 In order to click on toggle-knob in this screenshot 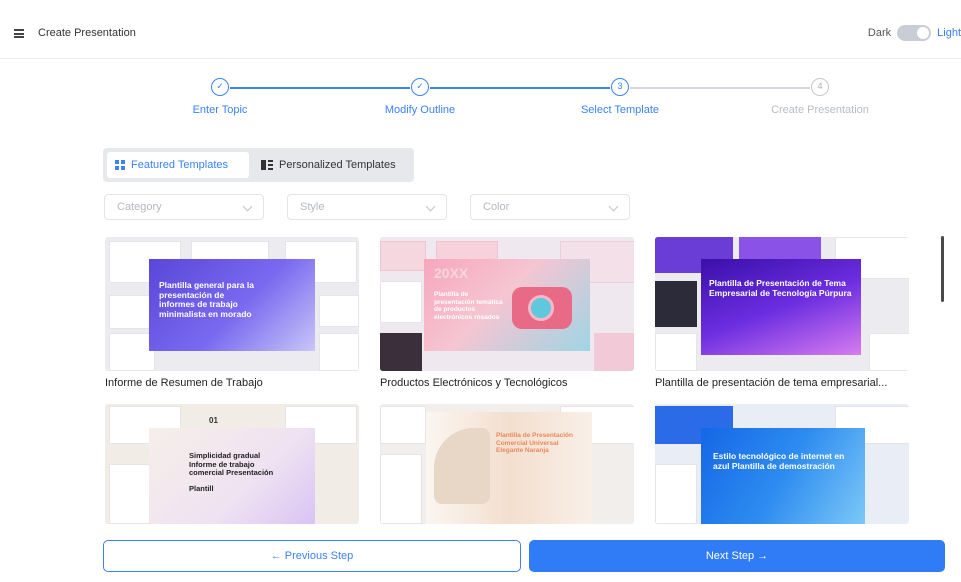, I will do `click(923, 33)`.